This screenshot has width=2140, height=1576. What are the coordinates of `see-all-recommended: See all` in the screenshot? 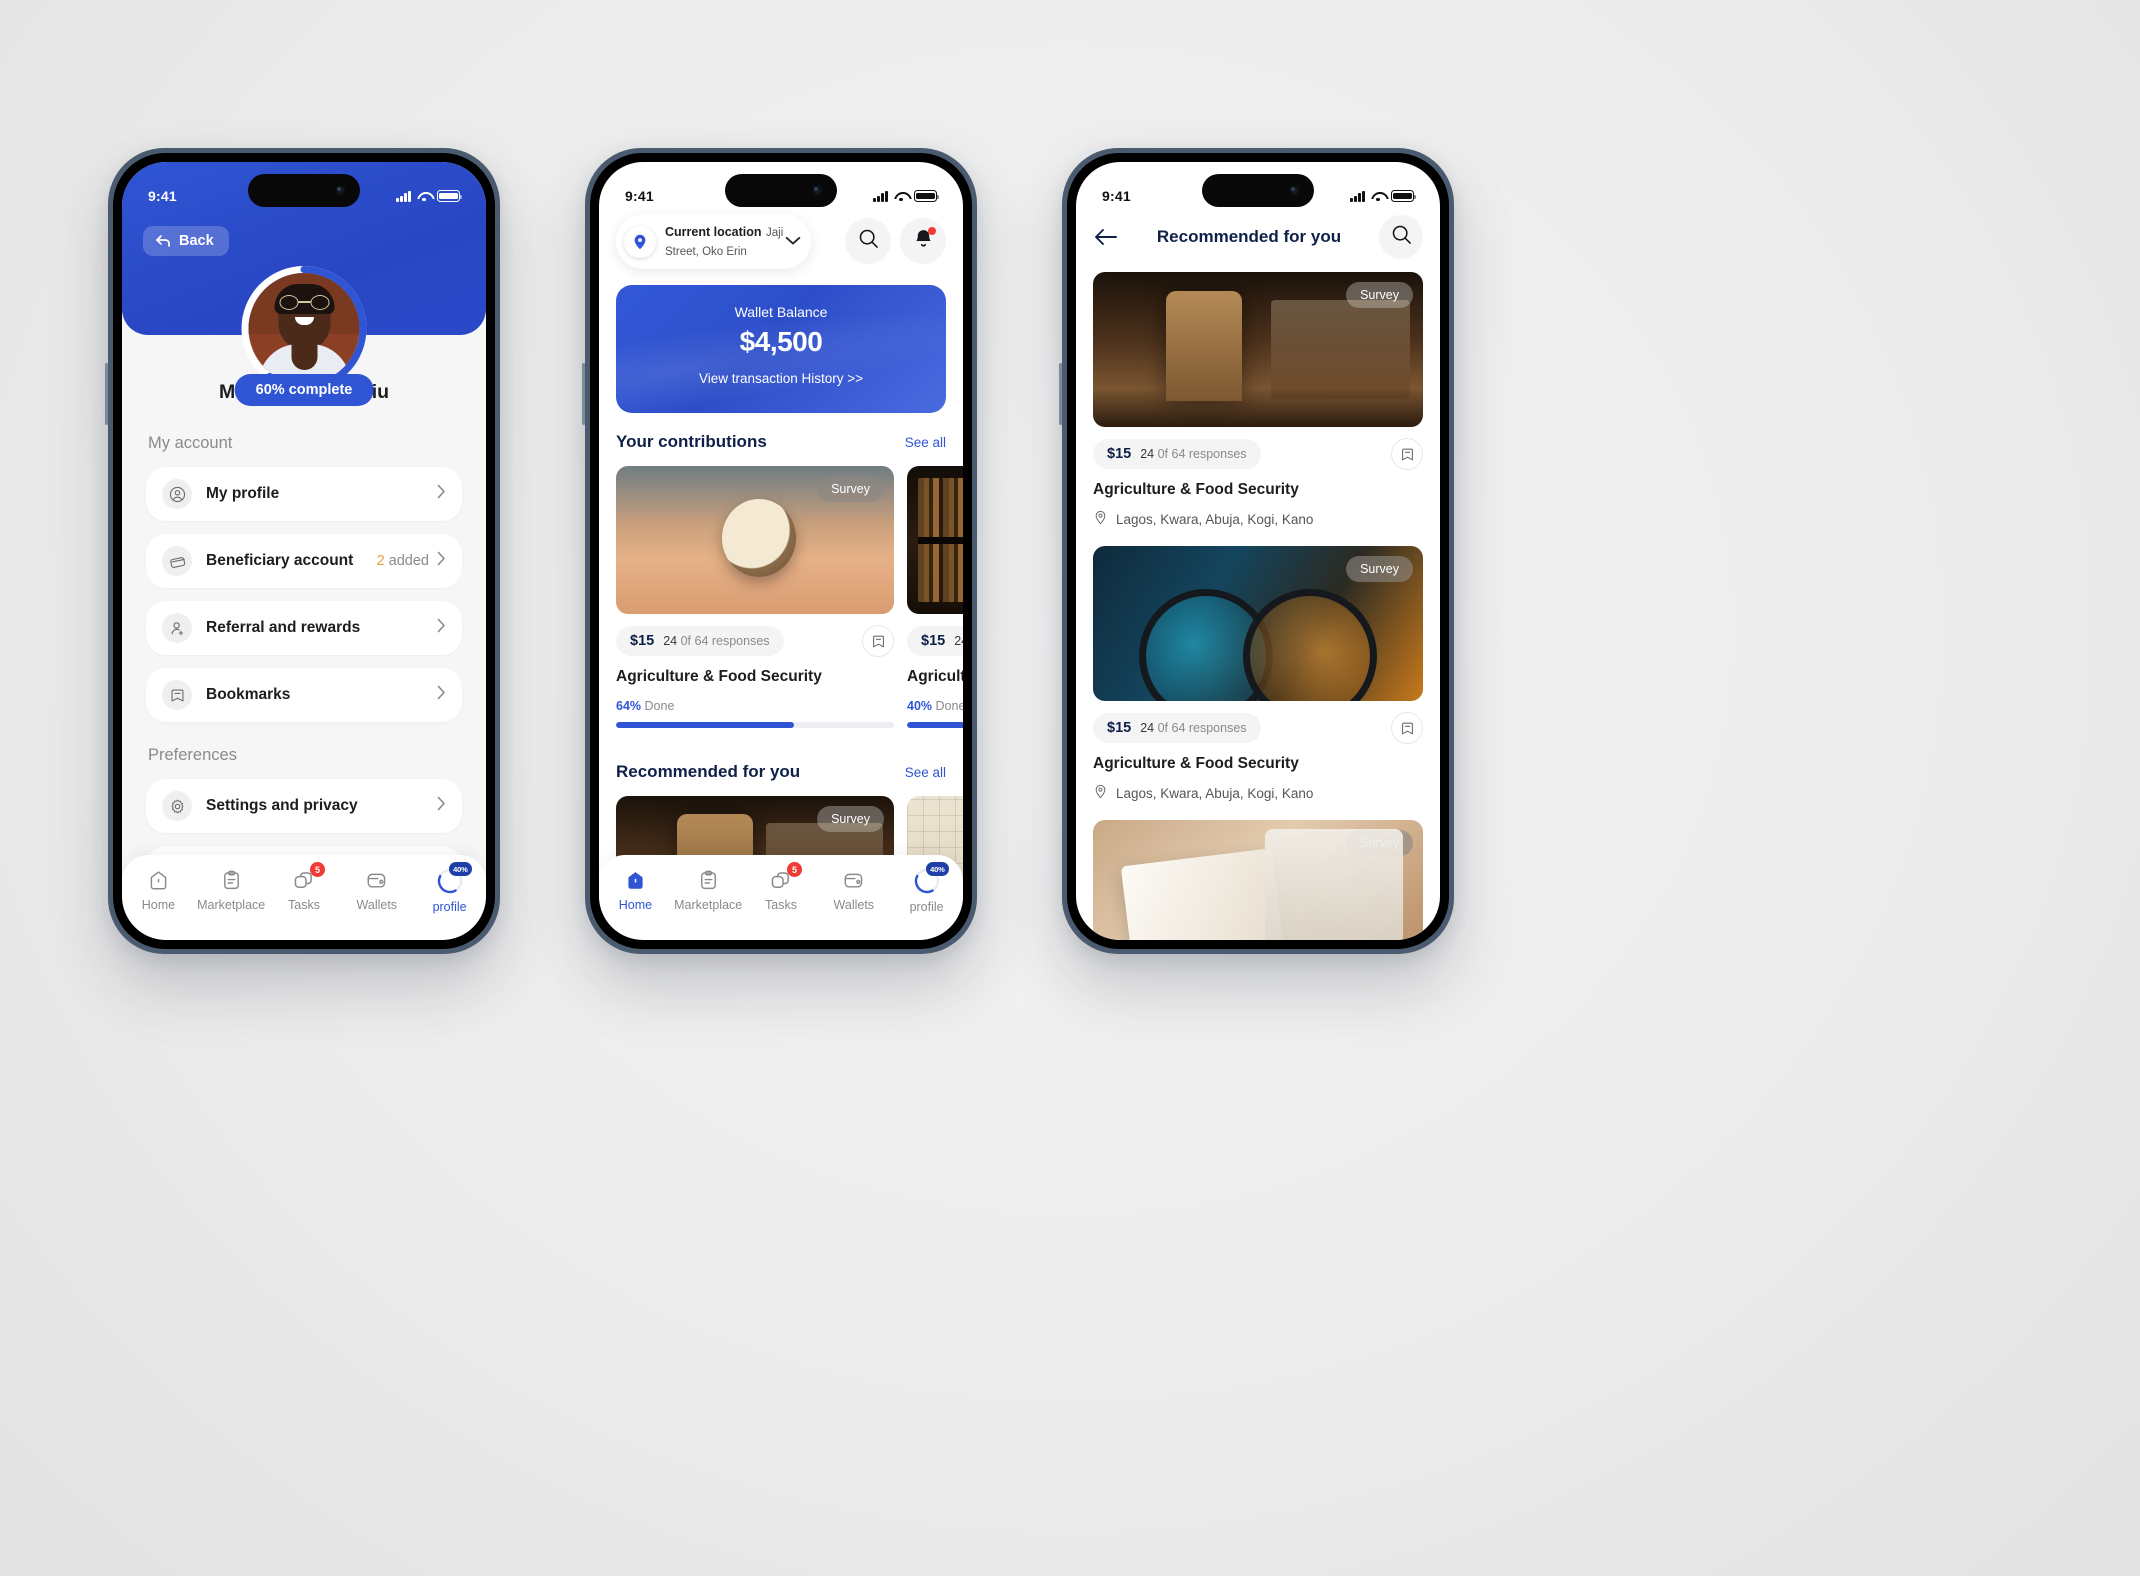 It's located at (925, 772).